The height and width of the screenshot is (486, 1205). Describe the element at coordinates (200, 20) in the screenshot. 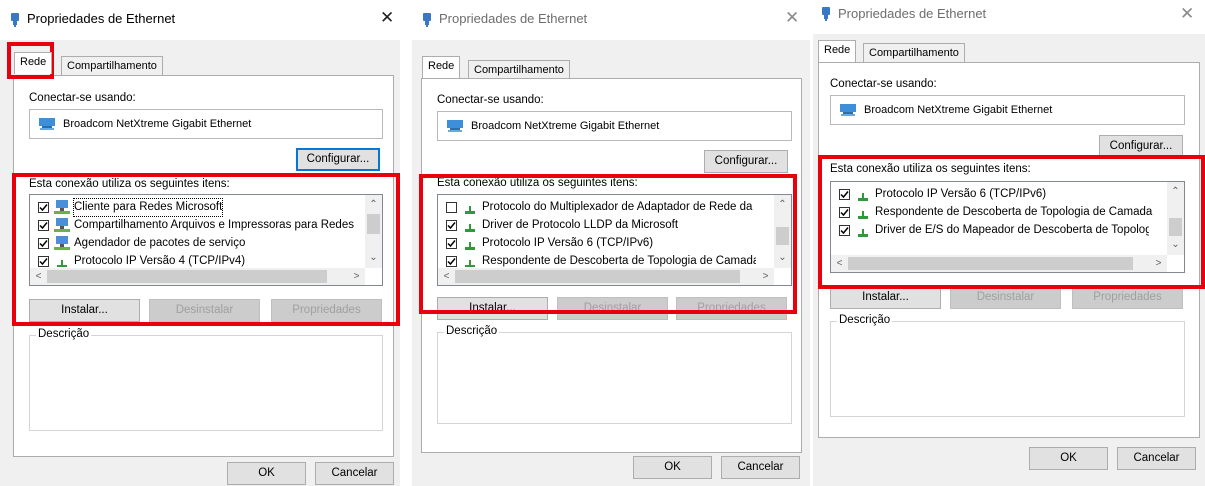

I see `title-bar: Propriedades de Ethernet ✕` at that location.